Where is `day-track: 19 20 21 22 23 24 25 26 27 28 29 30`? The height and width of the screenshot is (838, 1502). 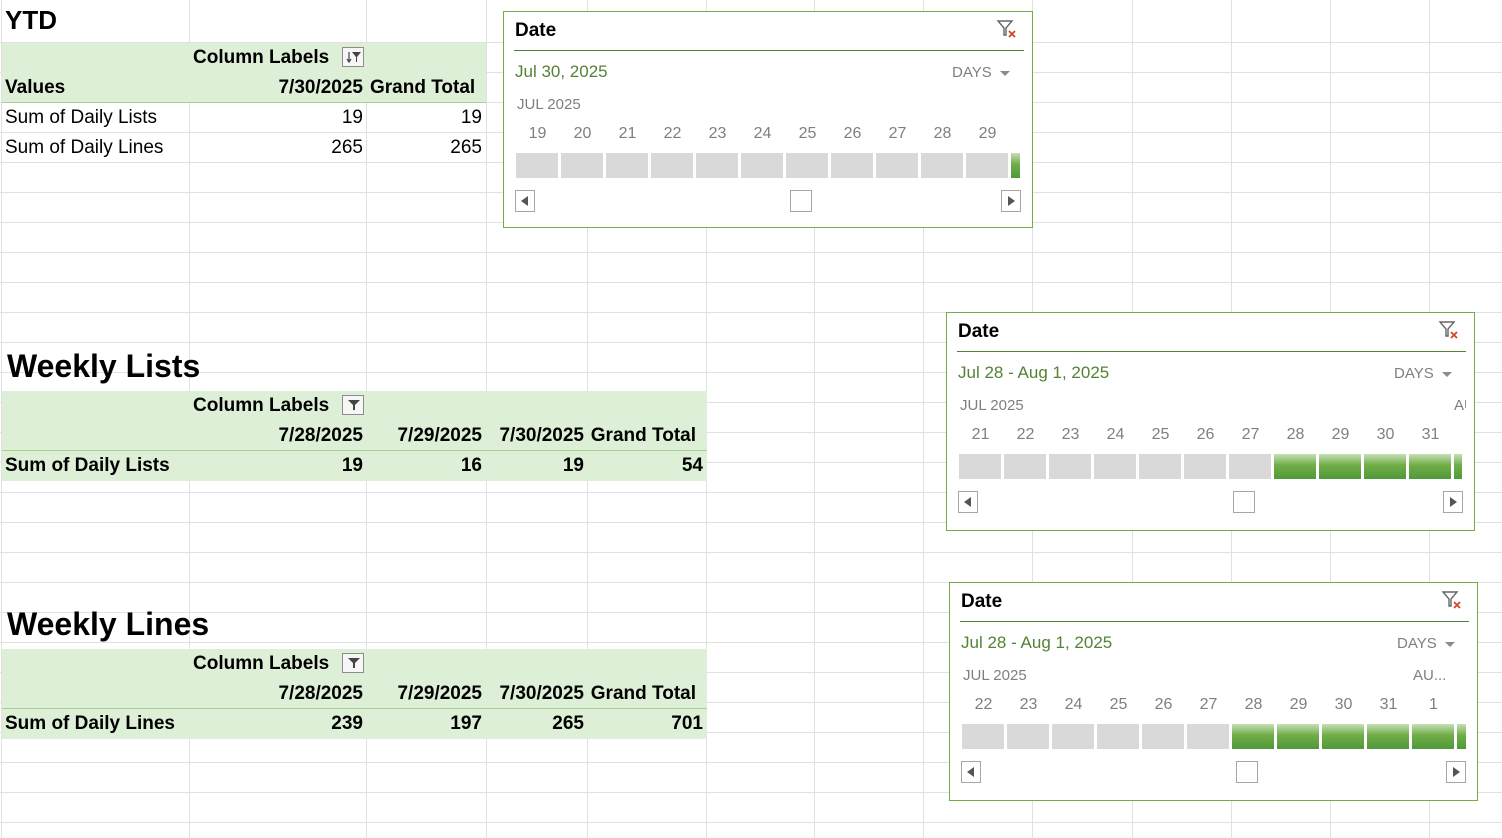
day-track: 19 20 21 22 23 24 25 26 27 28 29 30 is located at coordinates (767, 155).